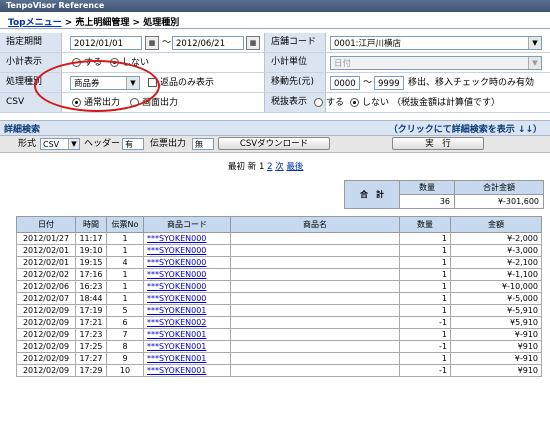  What do you see at coordinates (106, 43) in the screenshot?
I see `period-from-input: 2012/01/01` at bounding box center [106, 43].